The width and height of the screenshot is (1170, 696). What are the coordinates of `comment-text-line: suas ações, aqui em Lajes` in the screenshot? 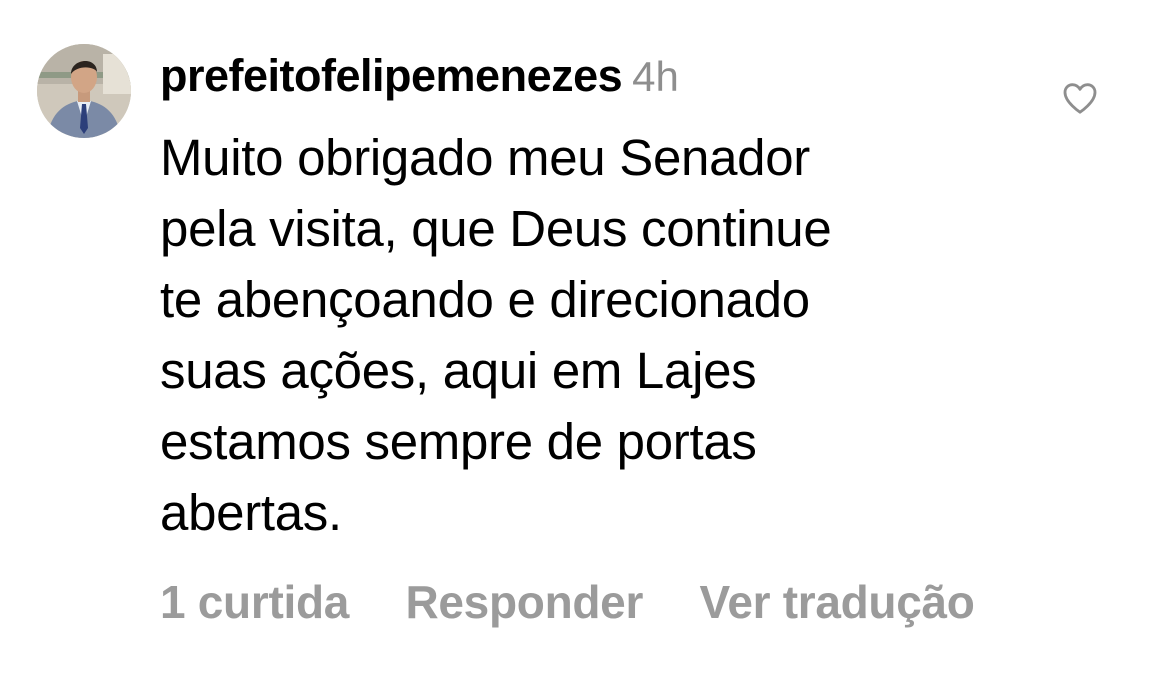 It's located at (458, 370).